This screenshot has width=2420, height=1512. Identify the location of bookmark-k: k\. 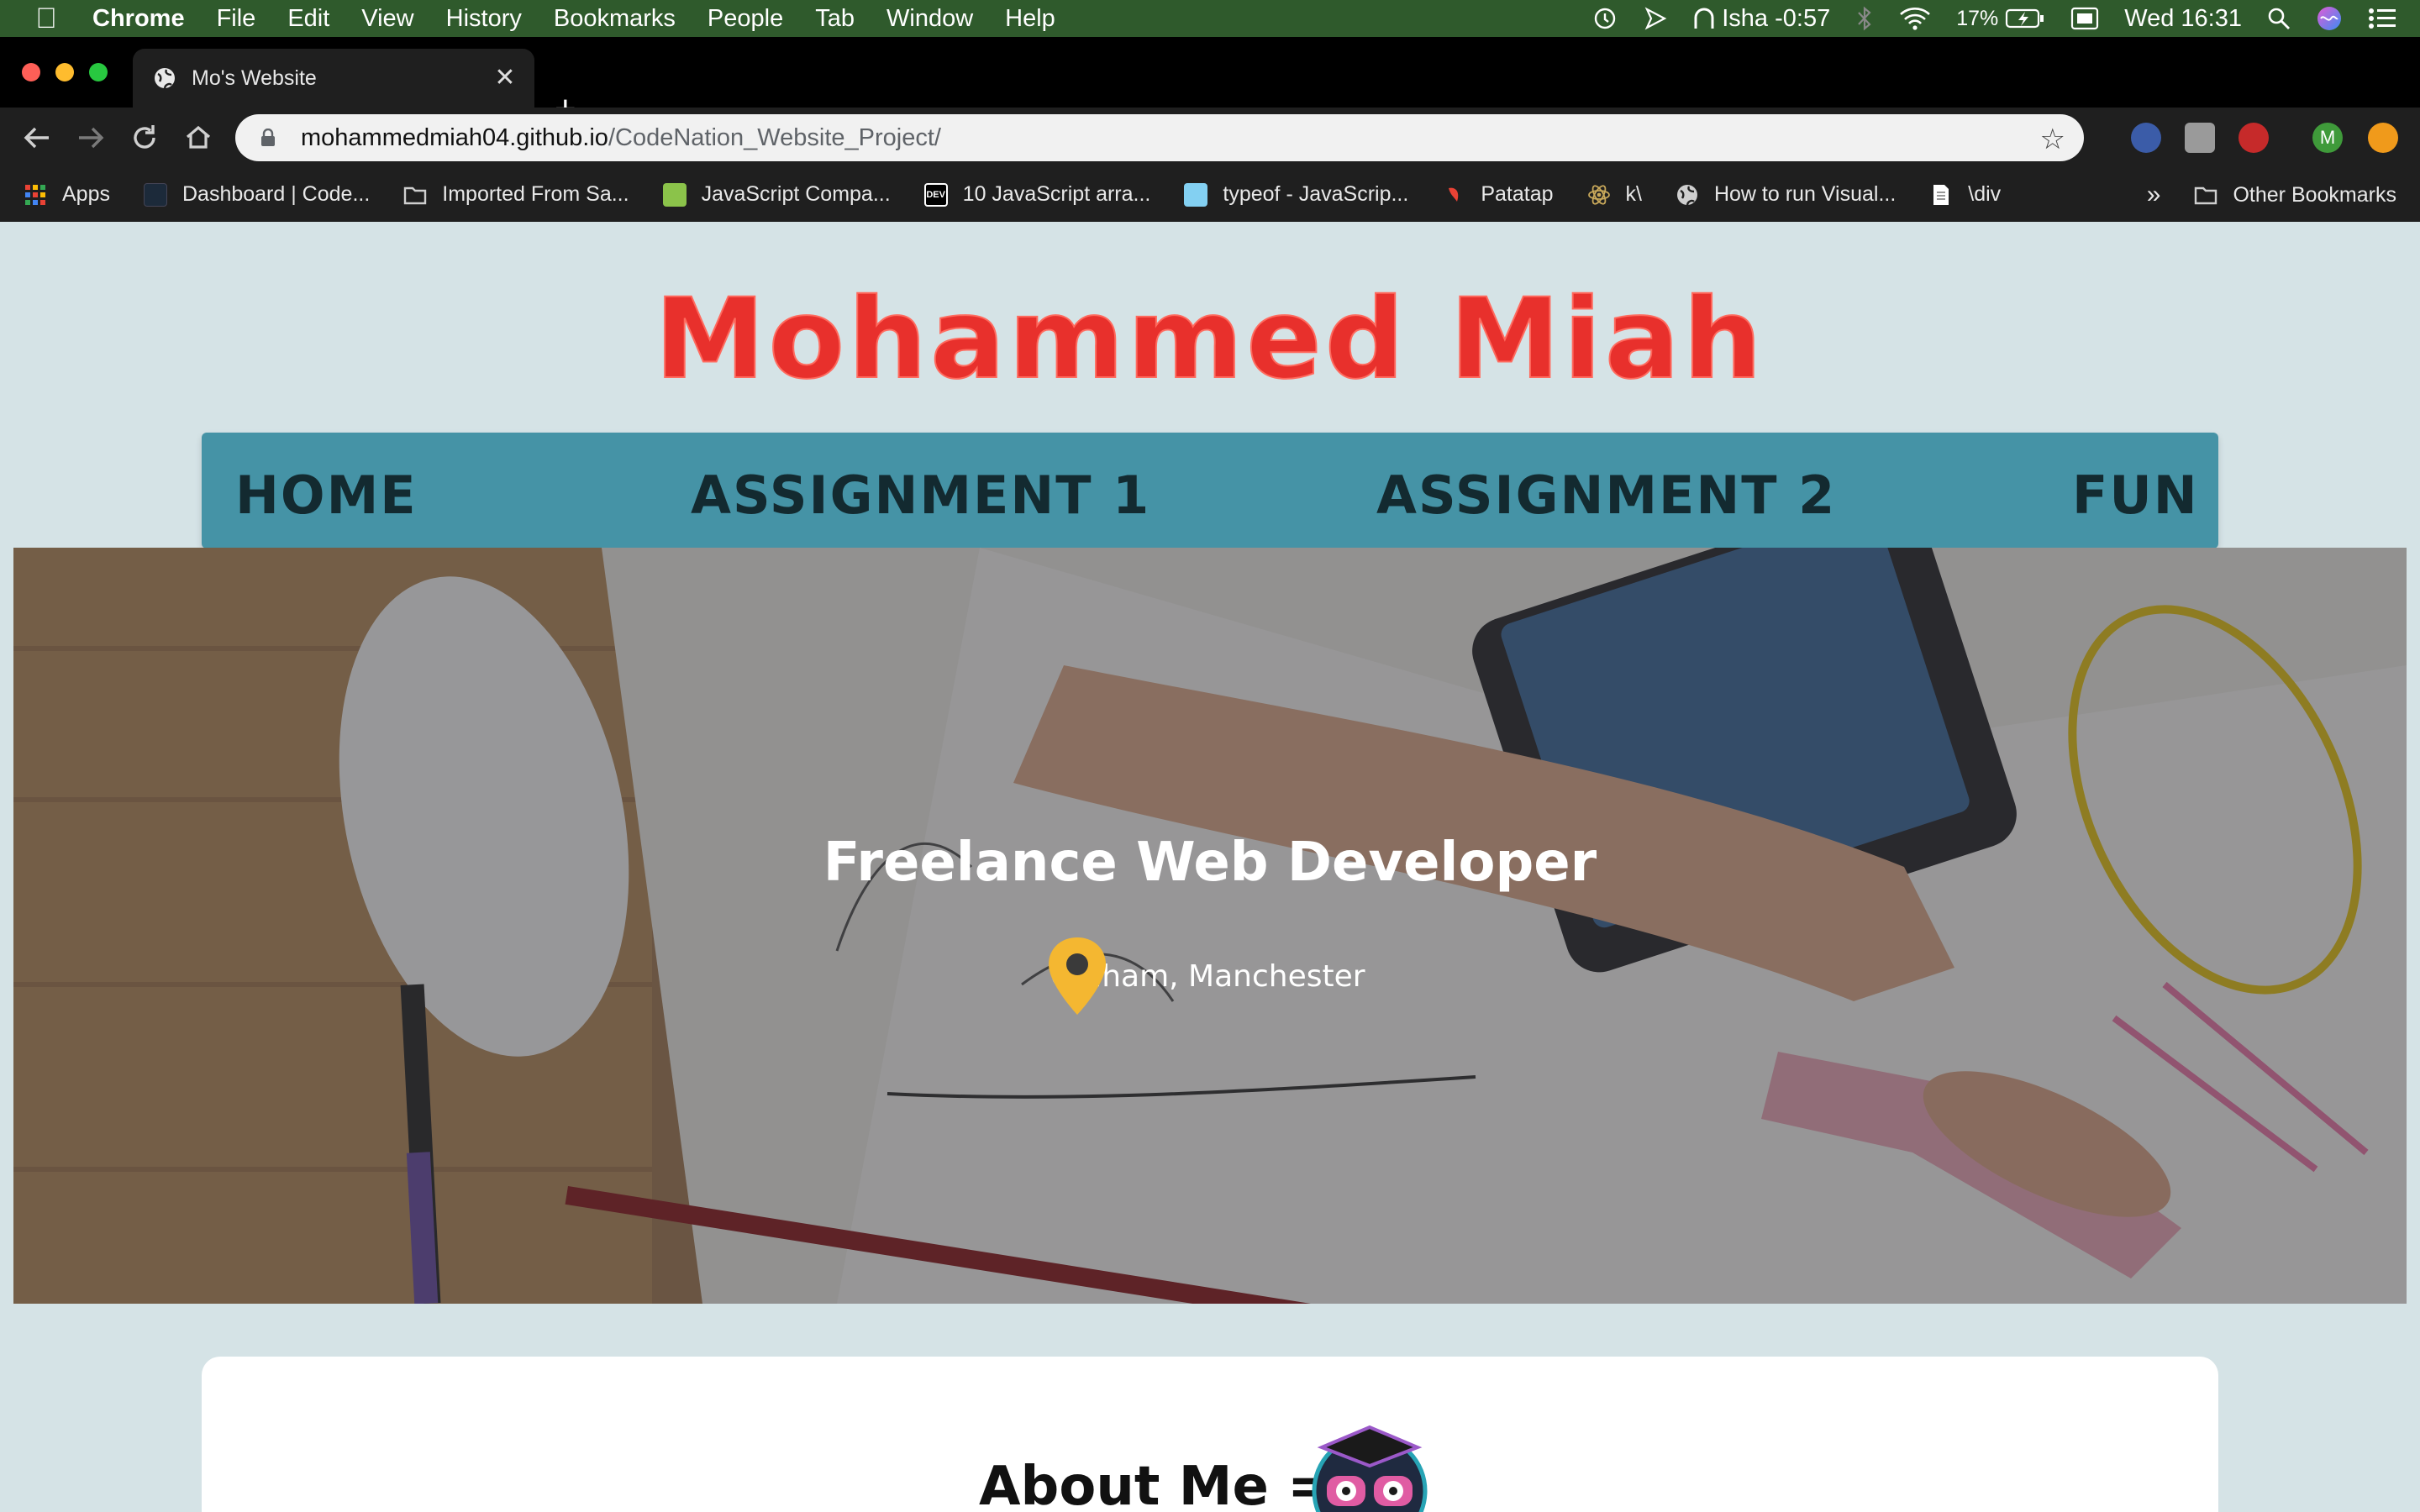
(1615, 194).